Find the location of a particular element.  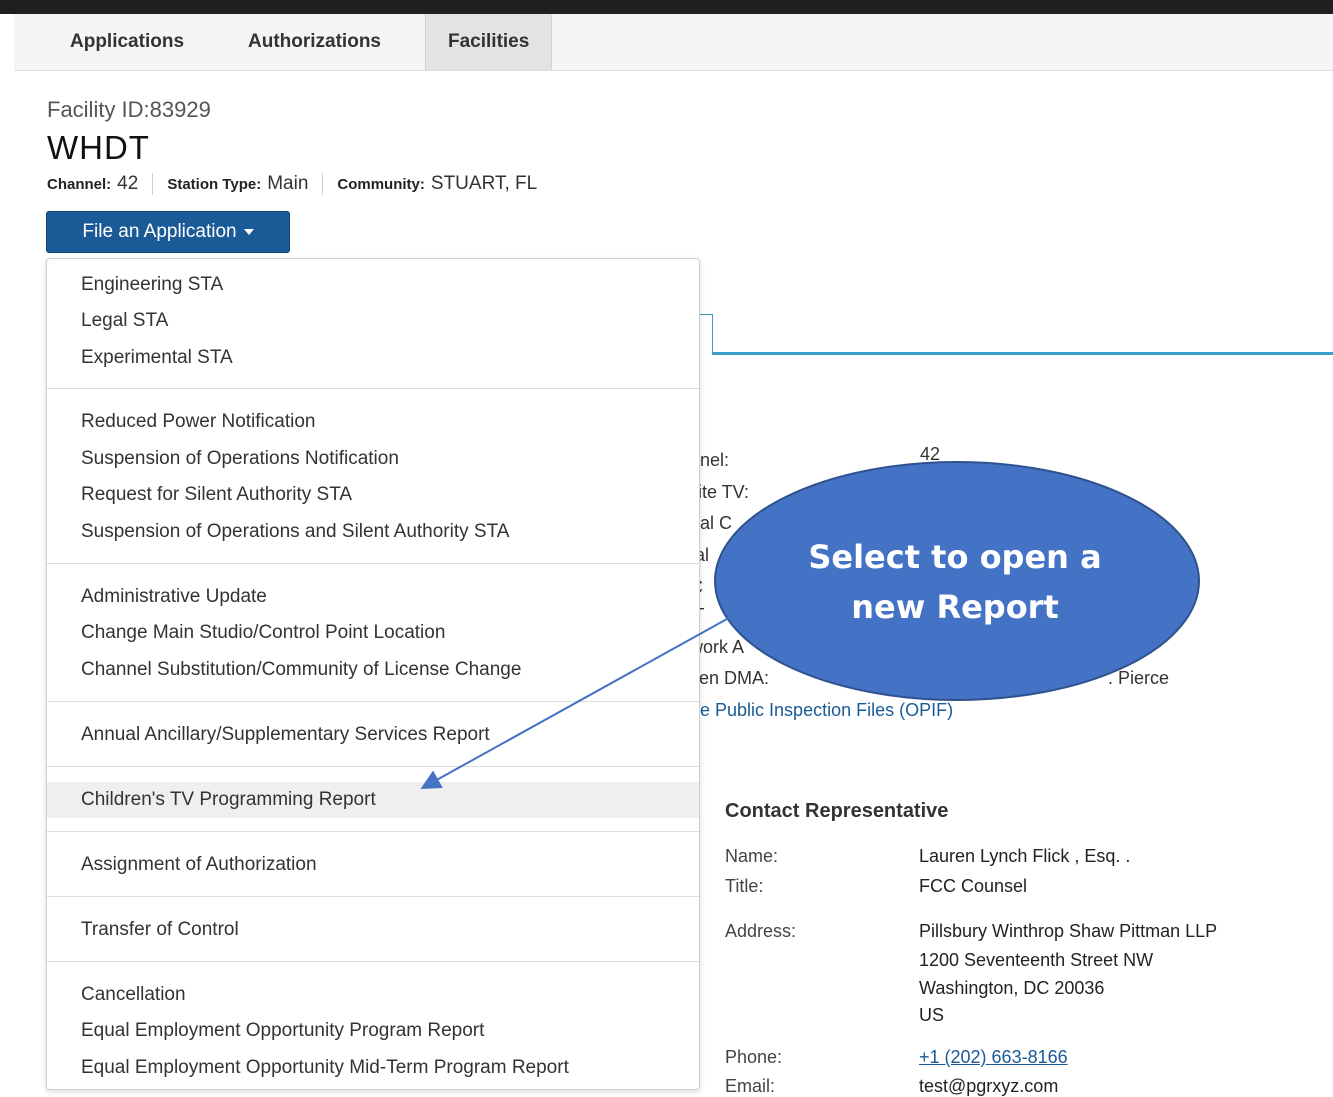

community-value: STUART, FL is located at coordinates (484, 183).